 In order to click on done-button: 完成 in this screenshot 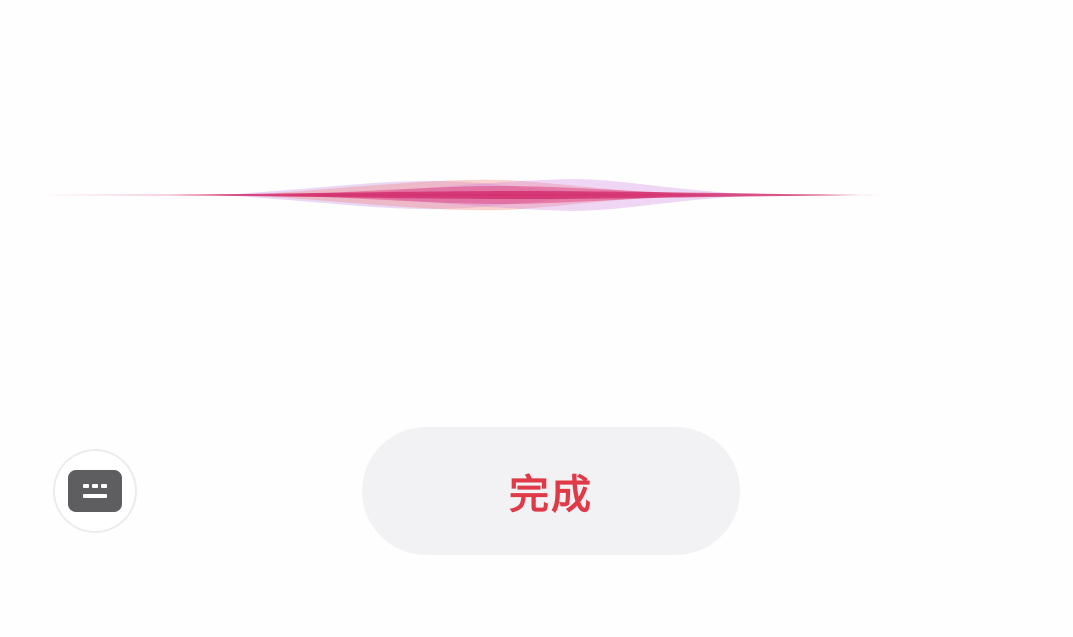, I will do `click(551, 491)`.